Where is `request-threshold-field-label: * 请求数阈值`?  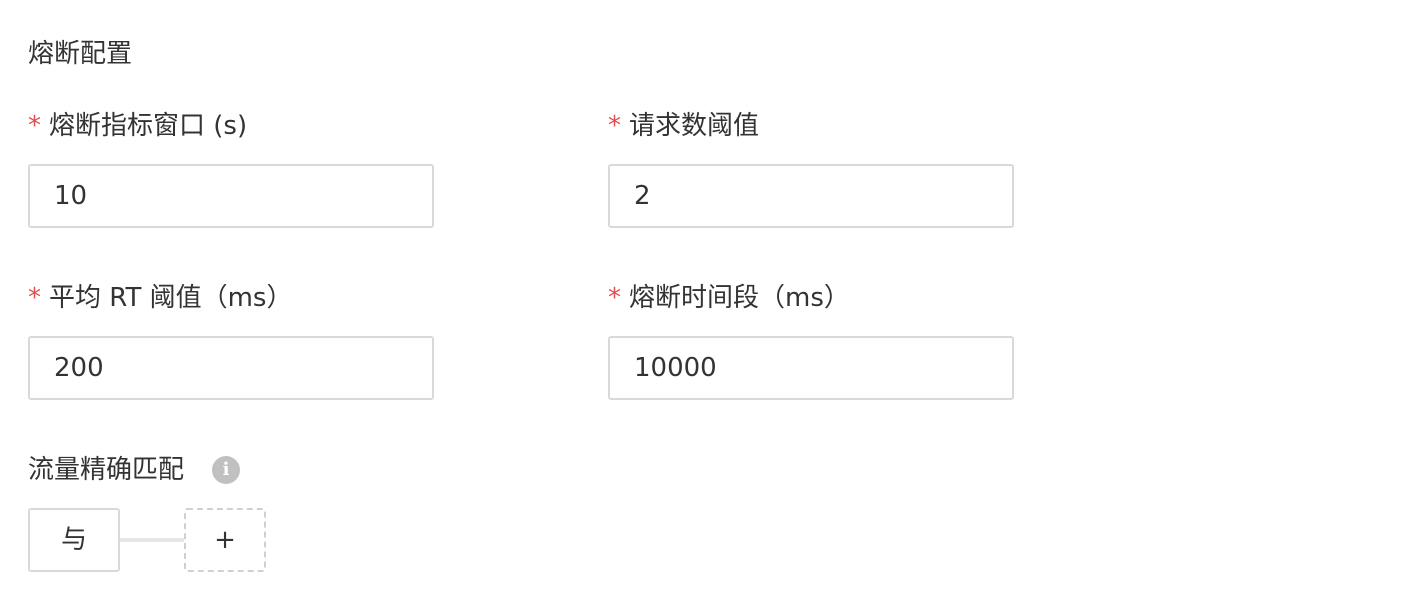
request-threshold-field-label: * 请求数阈值 is located at coordinates (683, 126).